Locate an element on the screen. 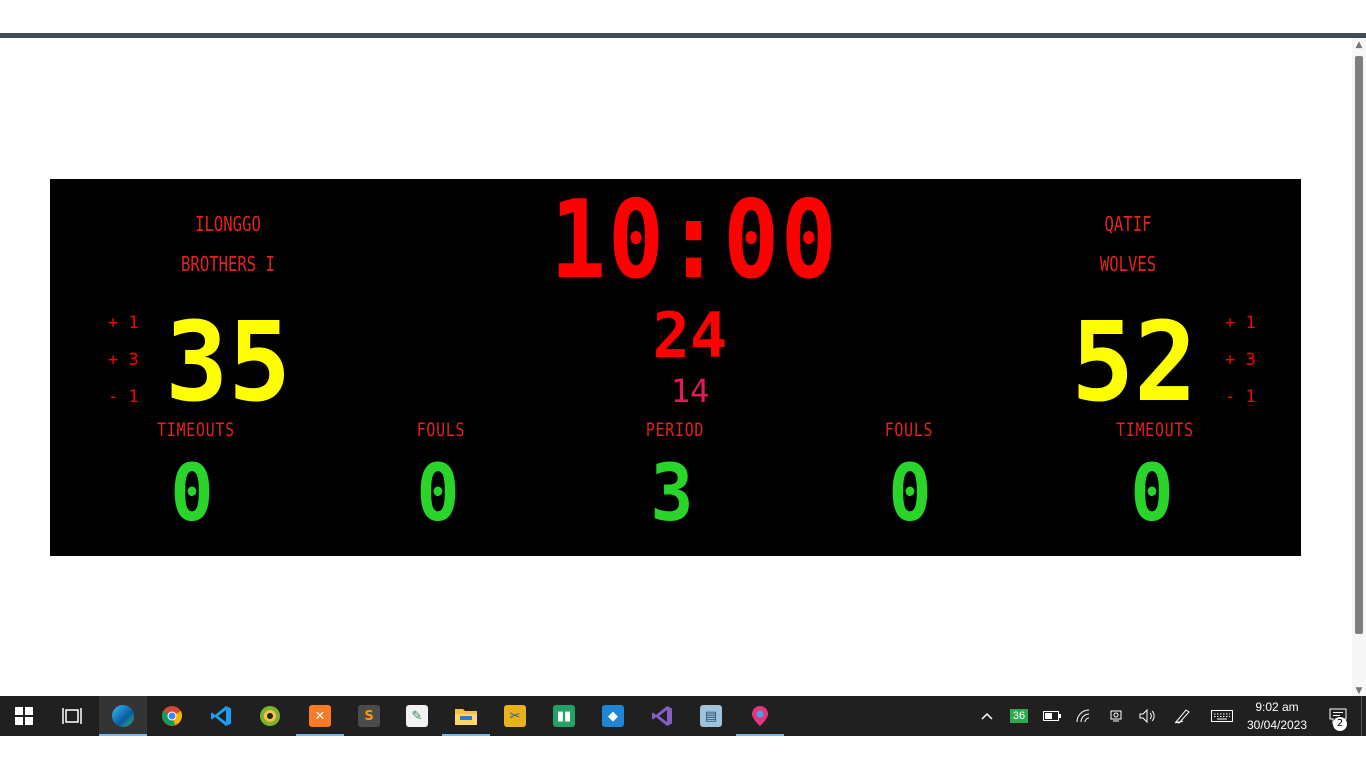  scroll-up-arrow-icon: ▲ is located at coordinates (1359, 45).